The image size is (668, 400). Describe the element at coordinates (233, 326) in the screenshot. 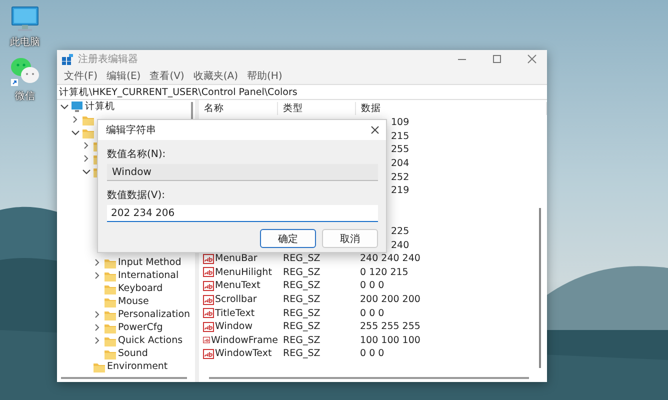

I see `value-name: Window` at that location.